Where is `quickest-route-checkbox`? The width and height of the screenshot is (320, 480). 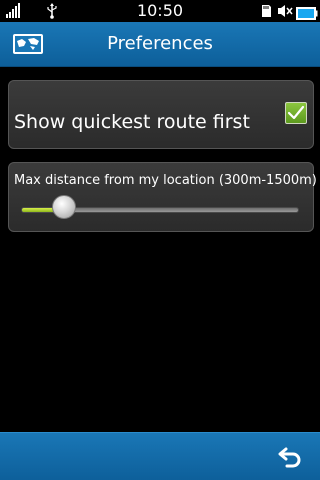 quickest-route-checkbox is located at coordinates (296, 113).